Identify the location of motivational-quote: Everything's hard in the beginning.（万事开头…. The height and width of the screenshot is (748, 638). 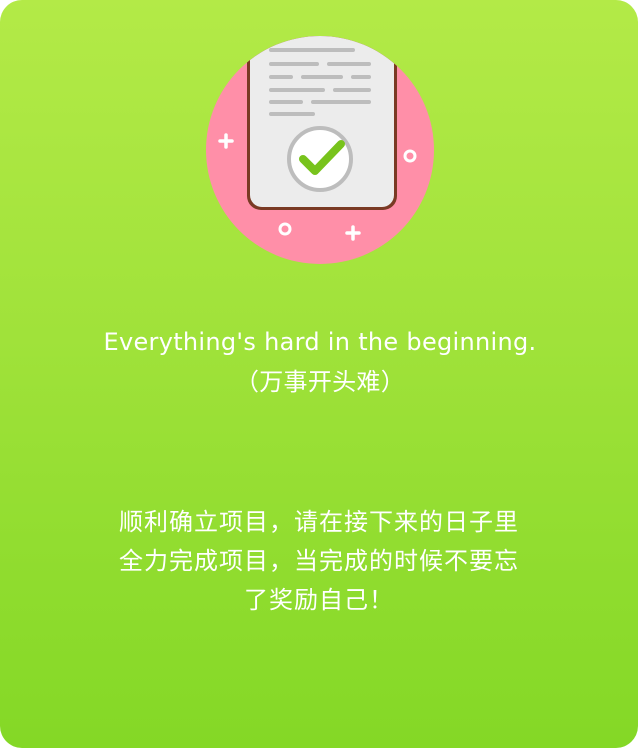
(320, 362).